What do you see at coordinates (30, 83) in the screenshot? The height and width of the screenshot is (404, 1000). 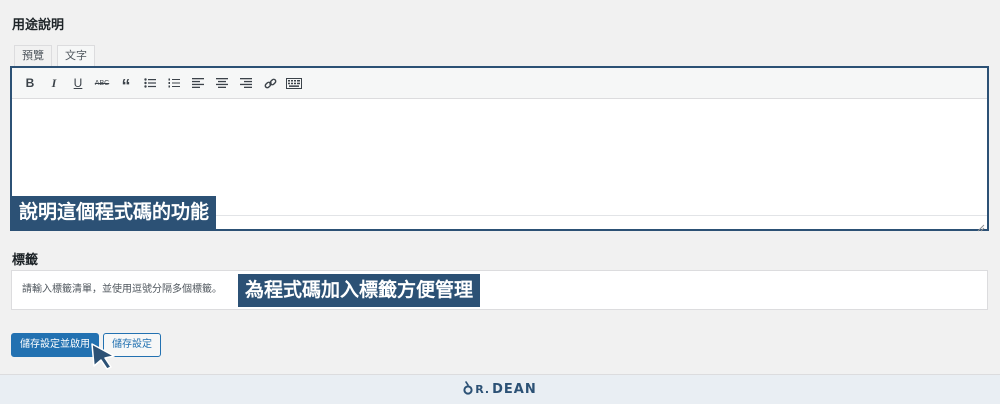 I see `bold-icon: B` at bounding box center [30, 83].